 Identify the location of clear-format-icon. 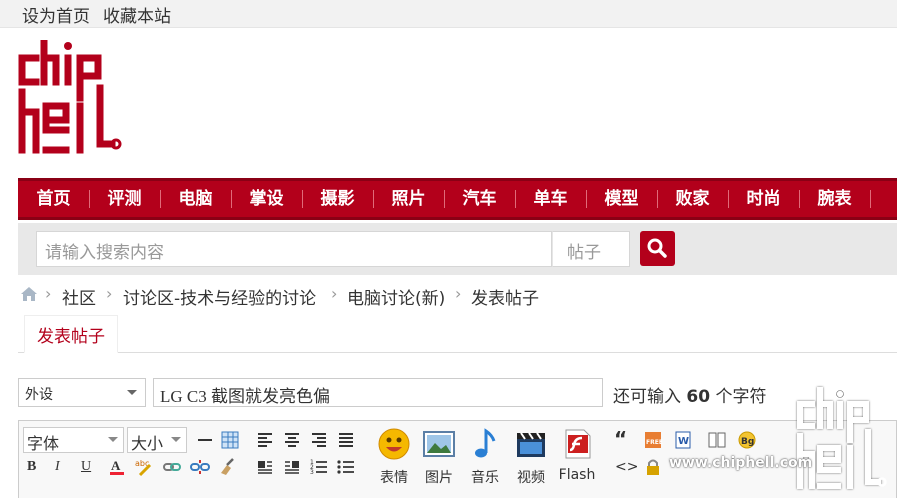
(227, 467).